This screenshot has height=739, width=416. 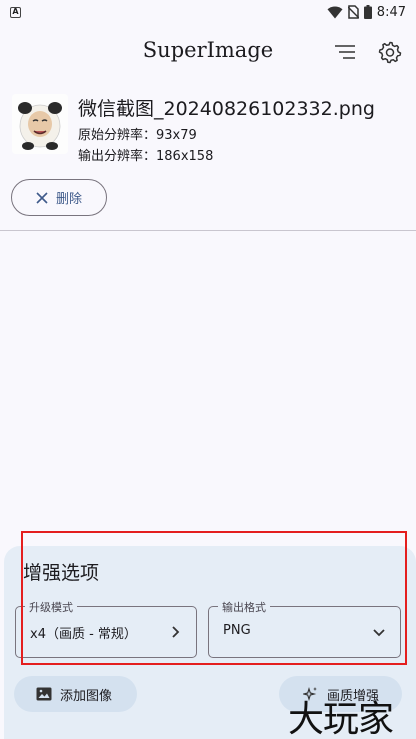 I want to click on delete-button: 删除, so click(x=59, y=197).